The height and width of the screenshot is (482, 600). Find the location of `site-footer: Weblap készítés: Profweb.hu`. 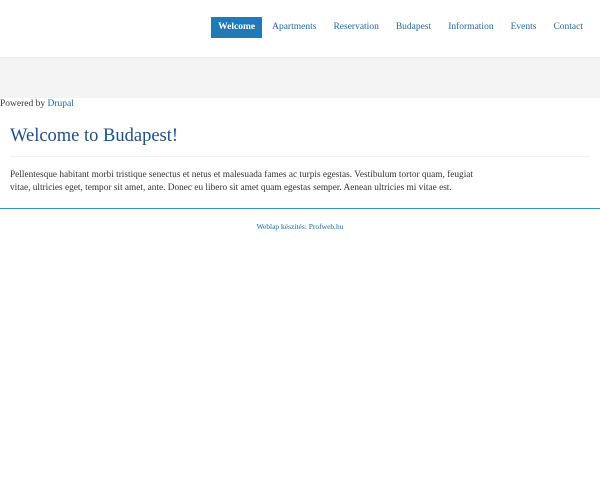

site-footer: Weblap készítés: Profweb.hu is located at coordinates (300, 227).